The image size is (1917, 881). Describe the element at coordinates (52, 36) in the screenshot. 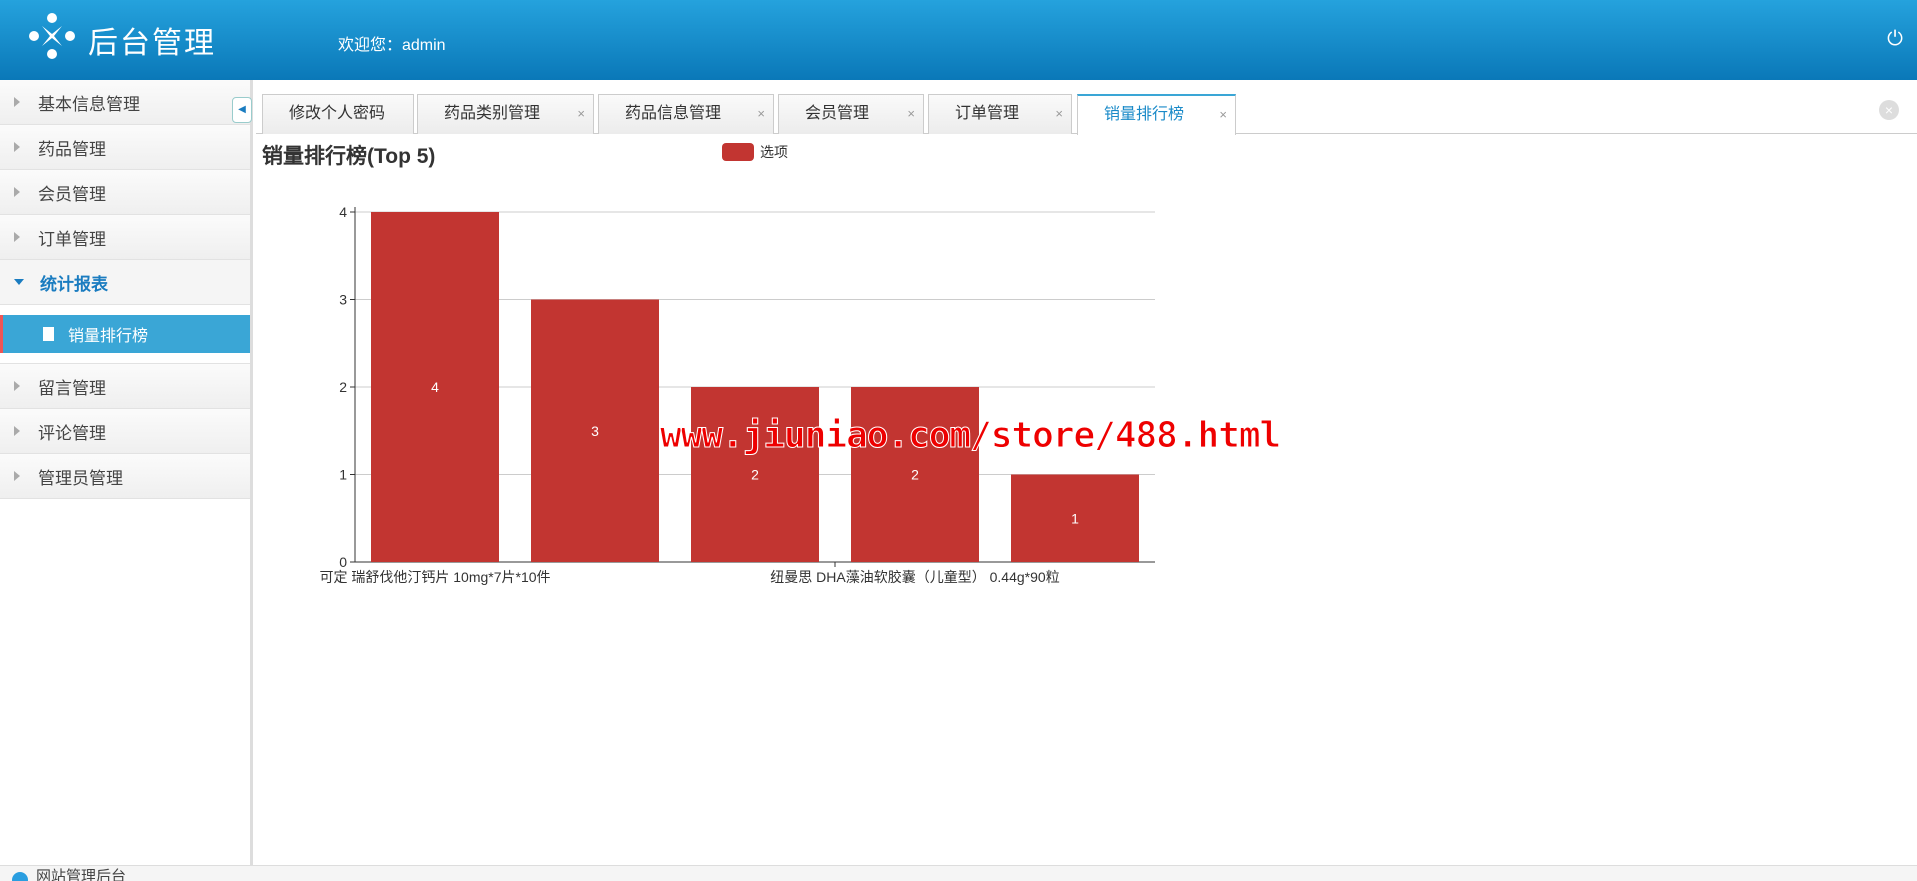

I see `logo-icon` at that location.